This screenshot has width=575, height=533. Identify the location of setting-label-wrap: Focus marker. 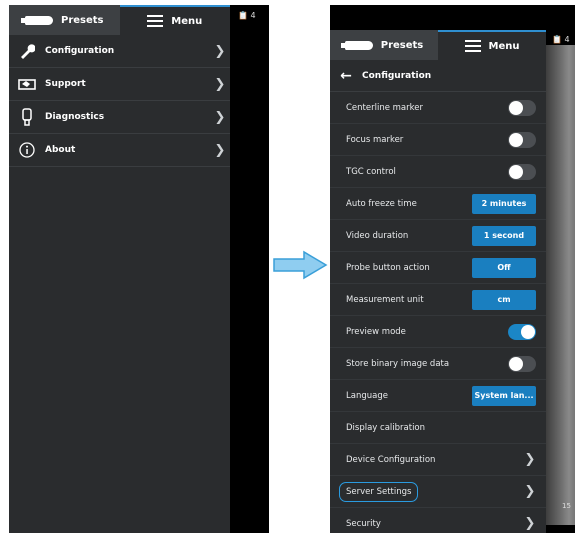
(427, 140).